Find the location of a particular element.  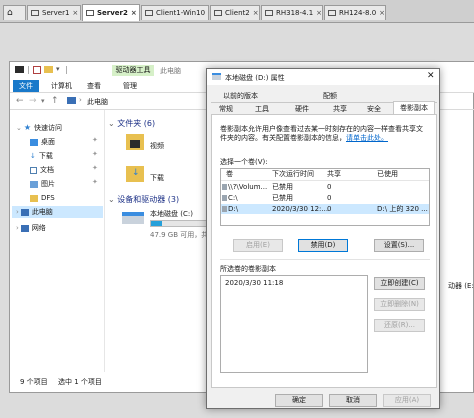

drive-c-label: 本地磁盘 (C:) is located at coordinates (171, 214).